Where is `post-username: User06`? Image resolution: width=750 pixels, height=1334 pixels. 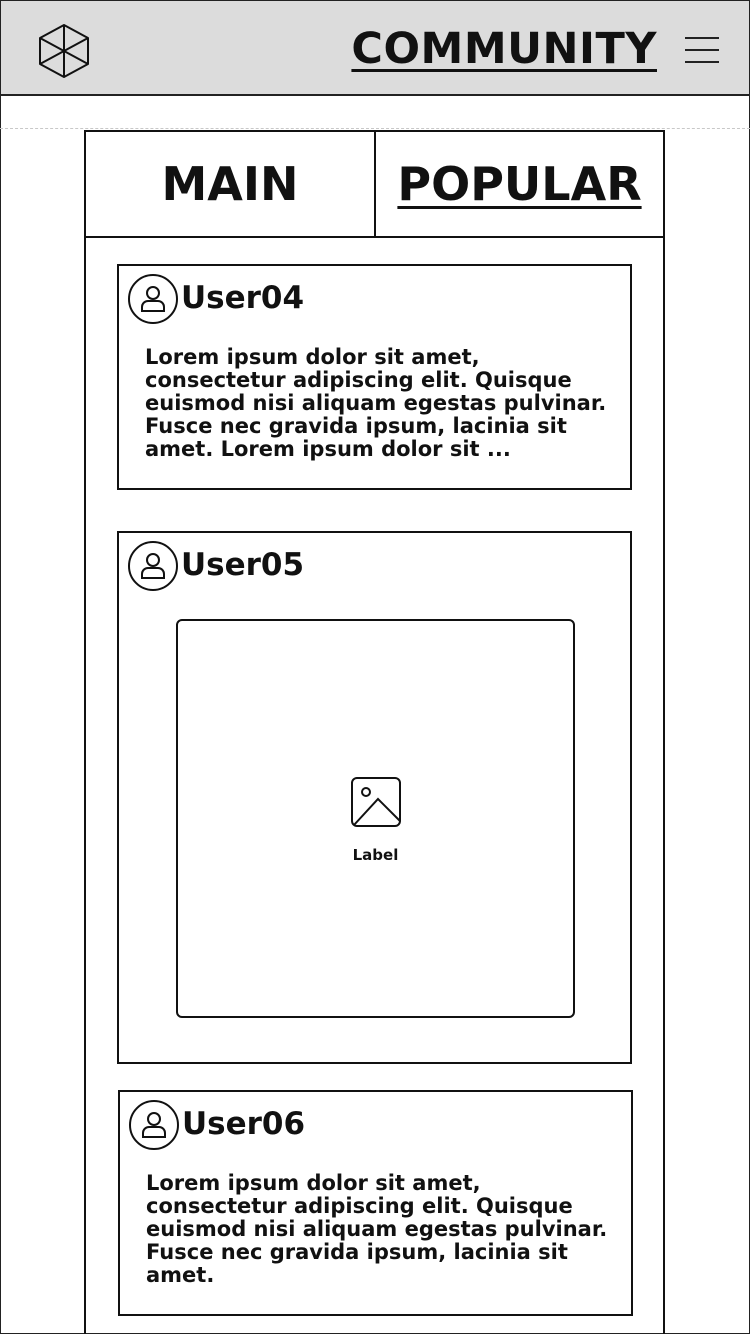 post-username: User06 is located at coordinates (243, 1124).